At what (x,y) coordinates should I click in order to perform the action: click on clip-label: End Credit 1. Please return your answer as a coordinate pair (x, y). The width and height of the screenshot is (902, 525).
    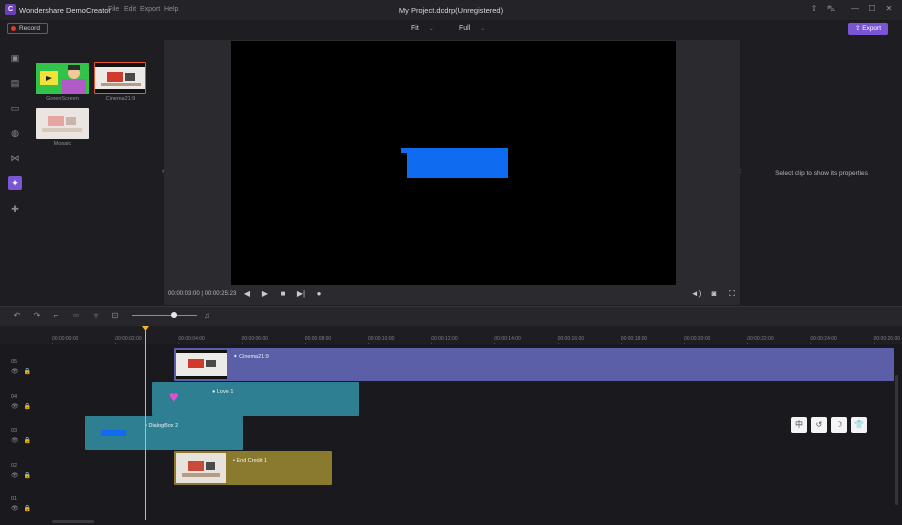
    Looking at the image, I should click on (252, 461).